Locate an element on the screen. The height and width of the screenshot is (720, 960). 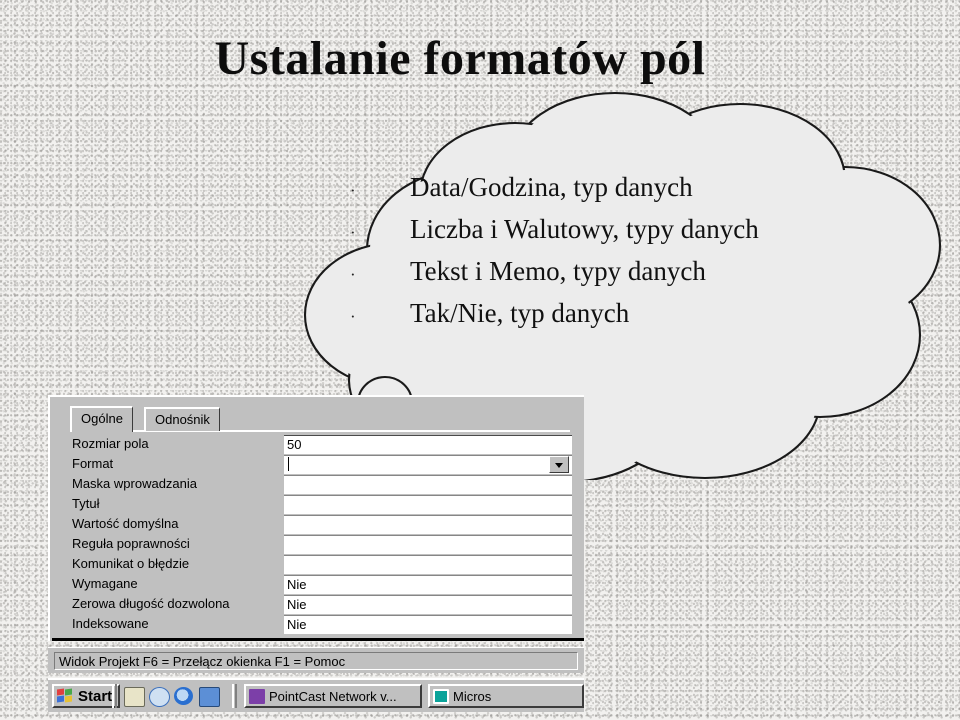
list-item: · Liczba i Walutowy, typy danych is located at coordinates (610, 231).